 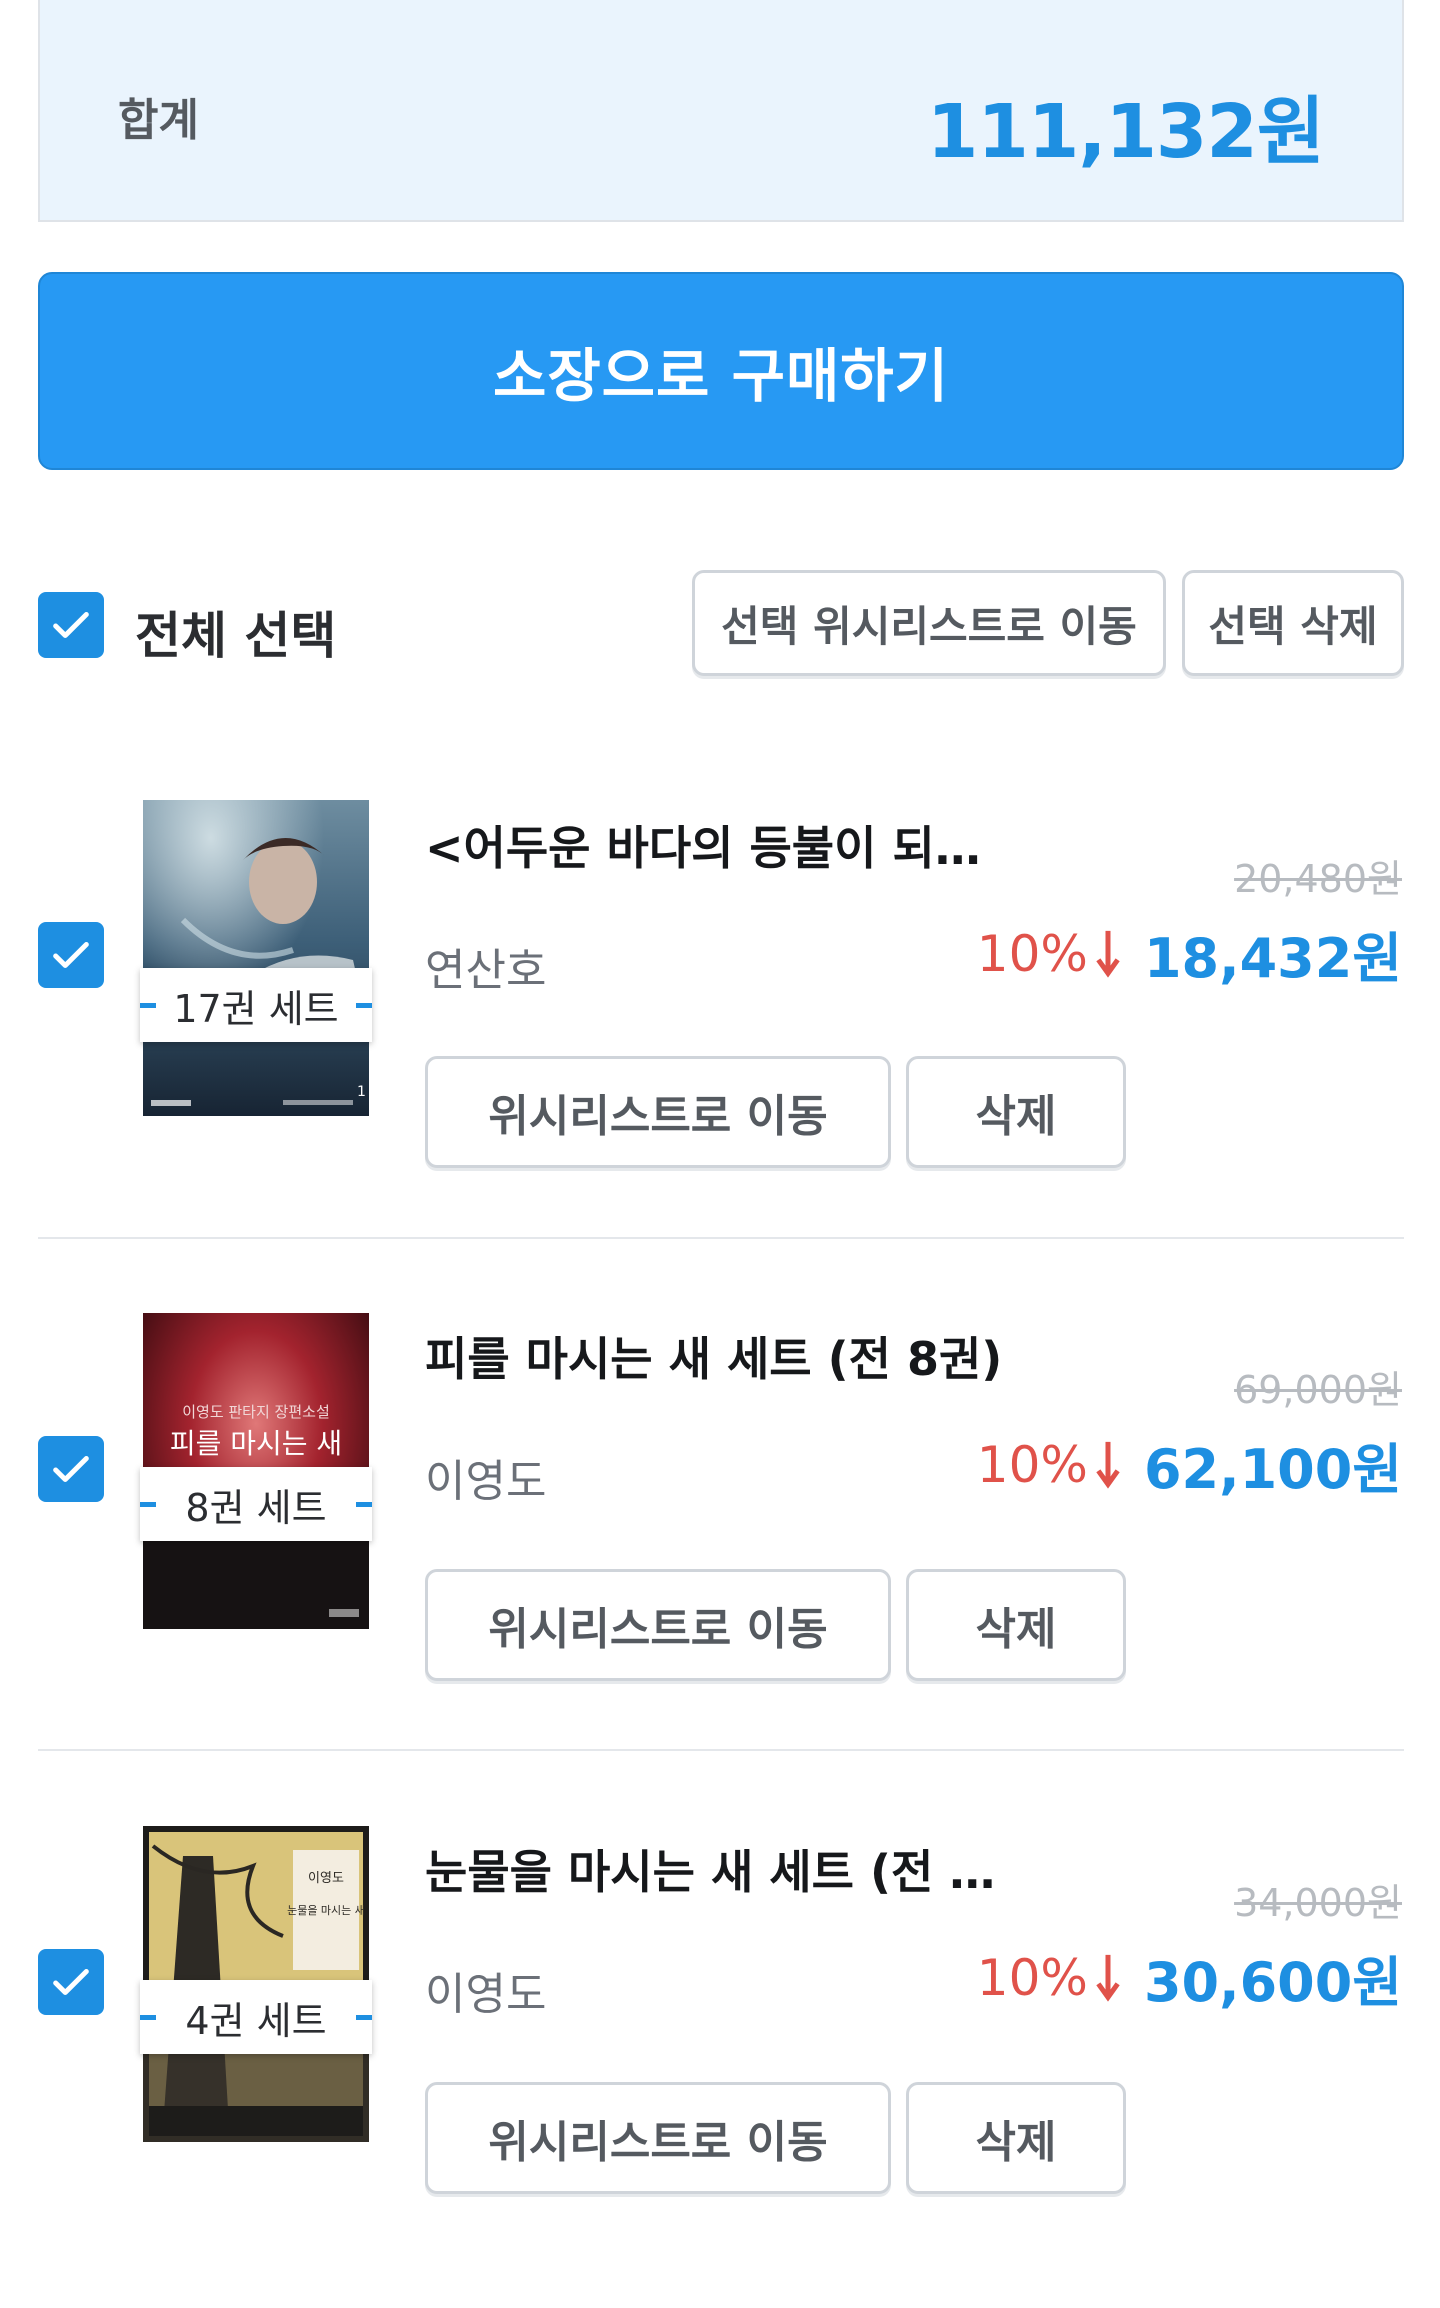 What do you see at coordinates (485, 966) in the screenshot?
I see `item-author: 연산호` at bounding box center [485, 966].